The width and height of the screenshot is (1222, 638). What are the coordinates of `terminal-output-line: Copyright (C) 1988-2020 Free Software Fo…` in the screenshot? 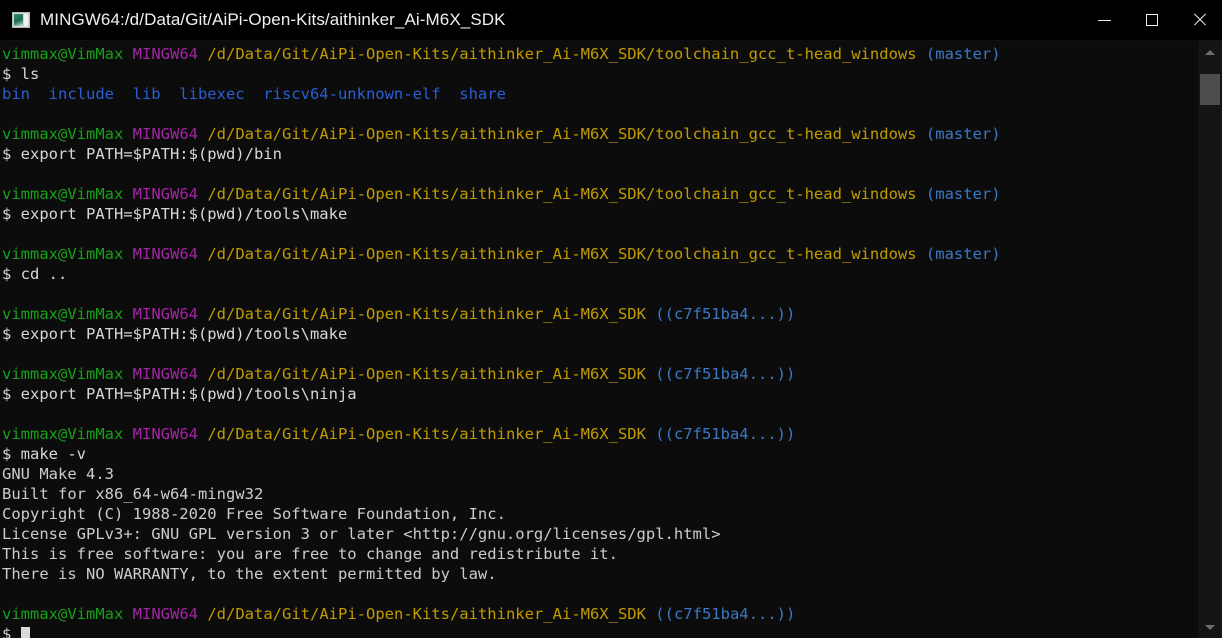 It's located at (599, 514).